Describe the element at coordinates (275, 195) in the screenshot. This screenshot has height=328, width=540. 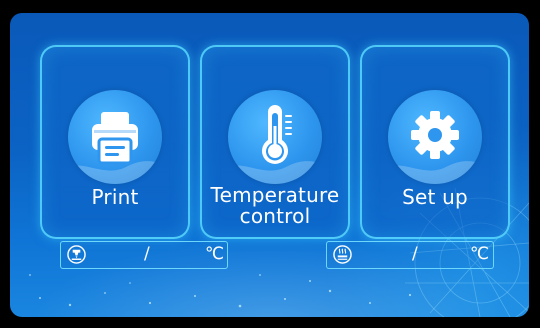
I see `temperature-label-line1: Temperature` at that location.